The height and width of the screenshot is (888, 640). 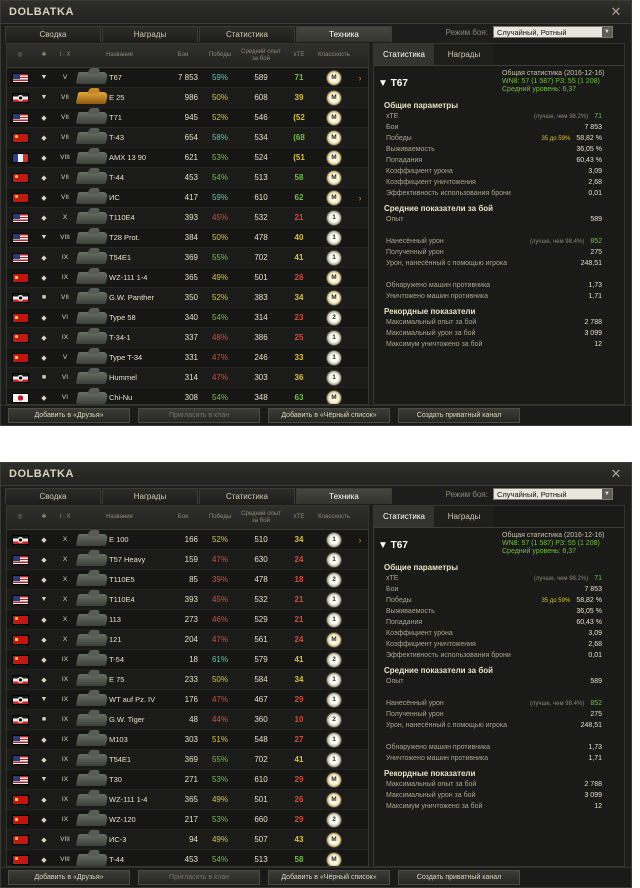 I want to click on table-row: ◆ VII T-44 453 54% 513 58 M, so click(x=187, y=178).